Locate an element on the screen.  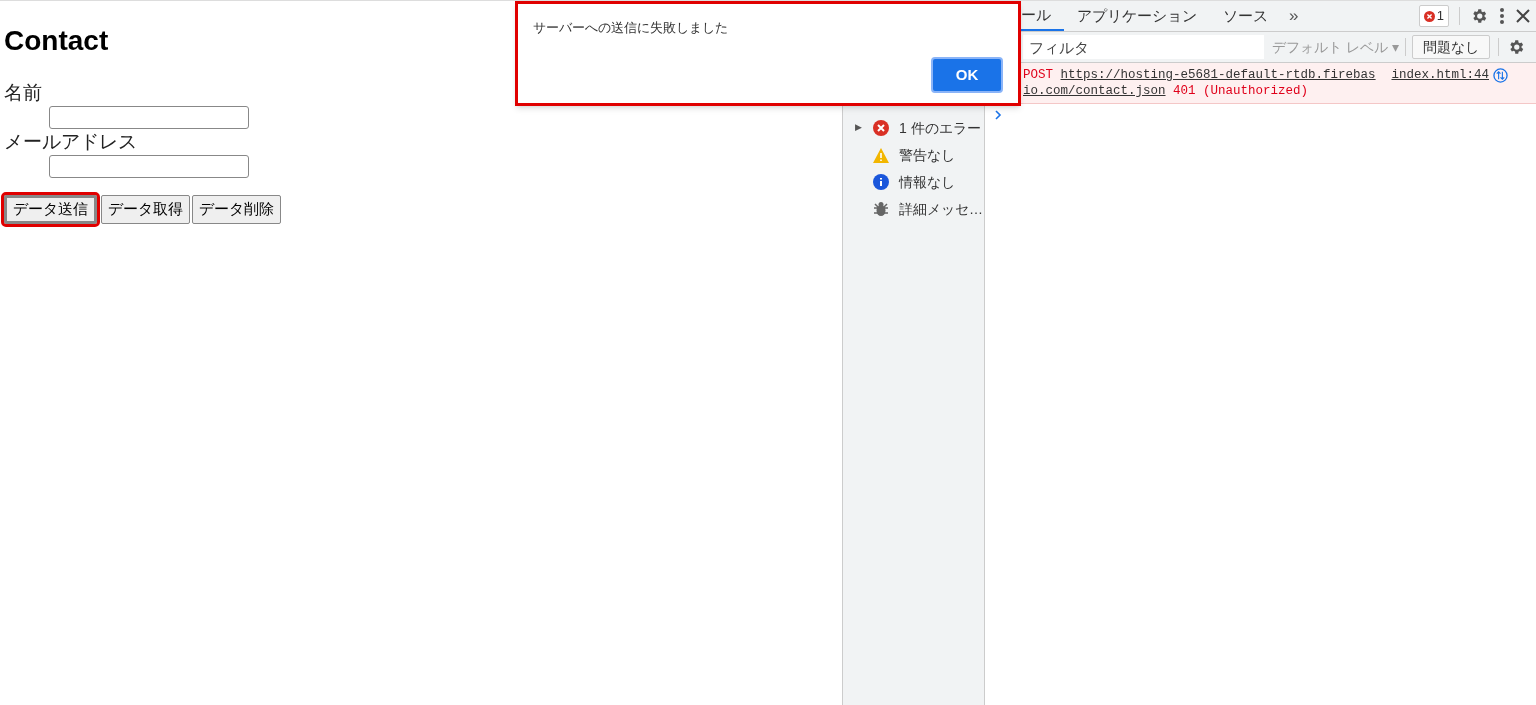
action-button: データ送信 is located at coordinates (50, 209).